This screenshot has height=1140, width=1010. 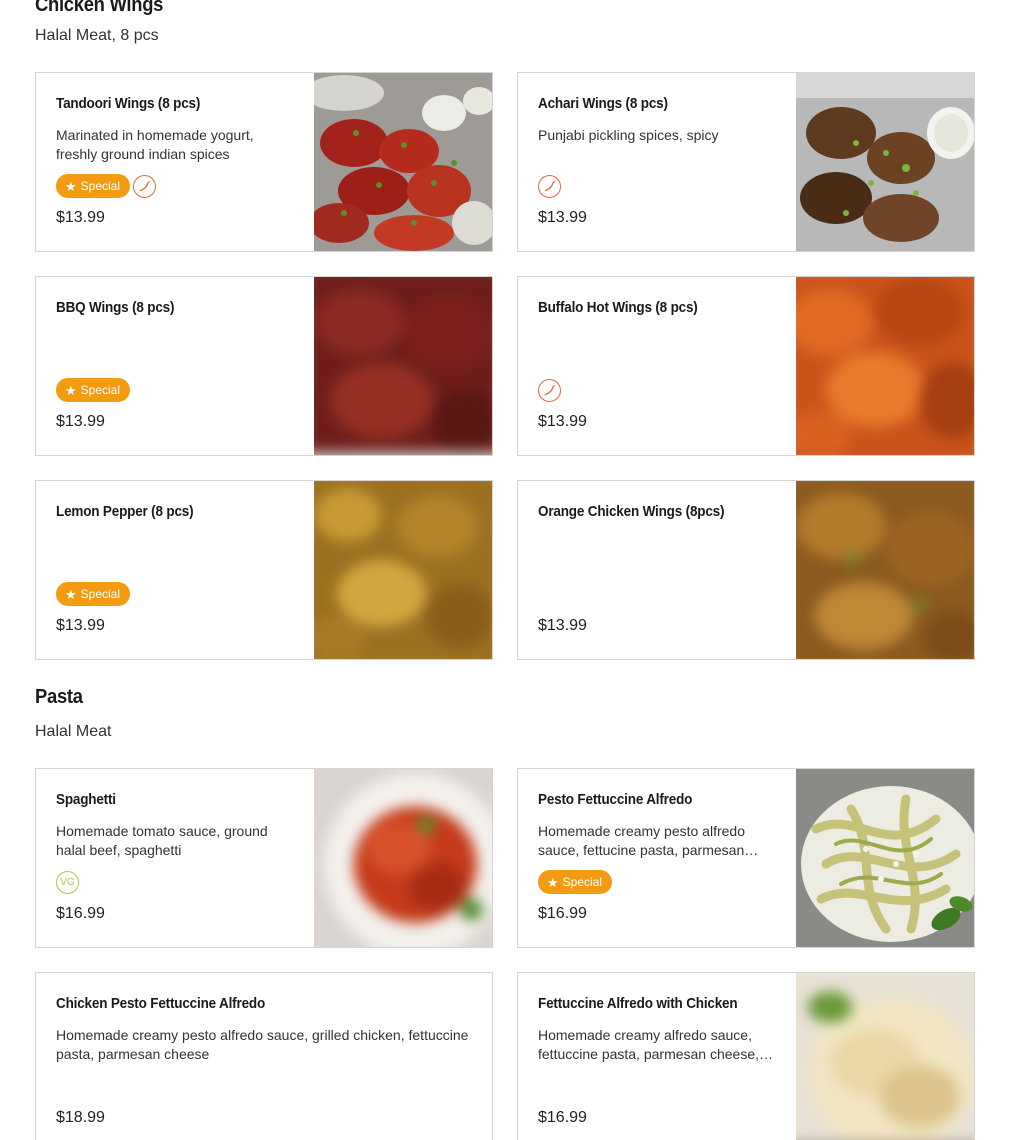 What do you see at coordinates (86, 799) in the screenshot?
I see `item-name: Spaghetti` at bounding box center [86, 799].